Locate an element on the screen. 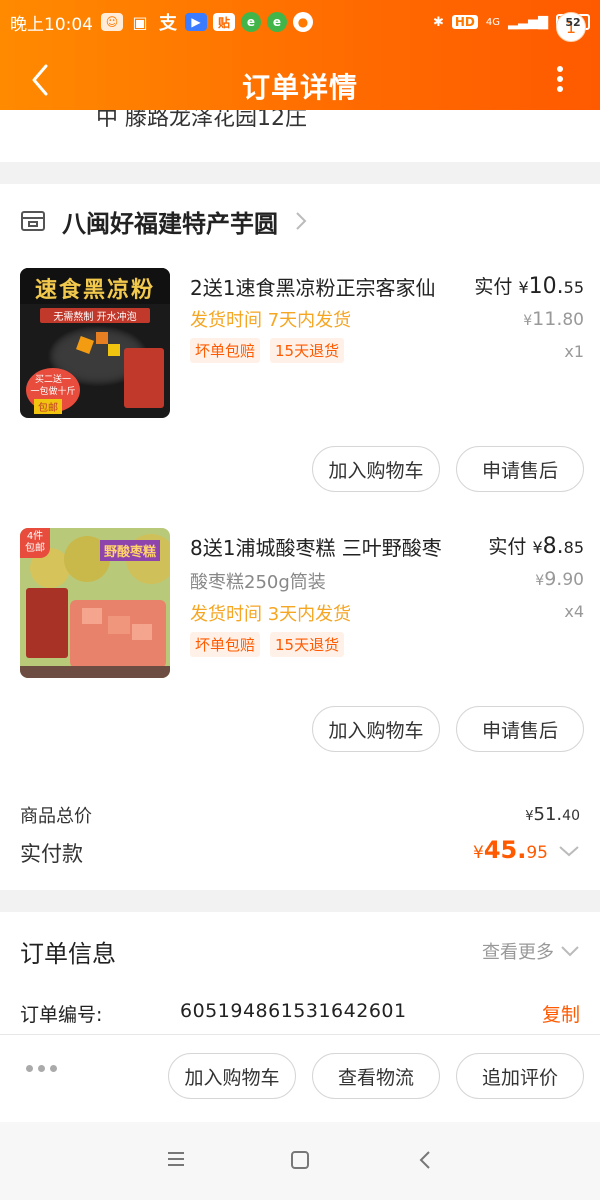  status-bar: 晚上10:04 ☺ ▣ 支 ▶ 贴 e e ● ✱ HD 4G ▂▃▅▇ 52 is located at coordinates (300, 22).